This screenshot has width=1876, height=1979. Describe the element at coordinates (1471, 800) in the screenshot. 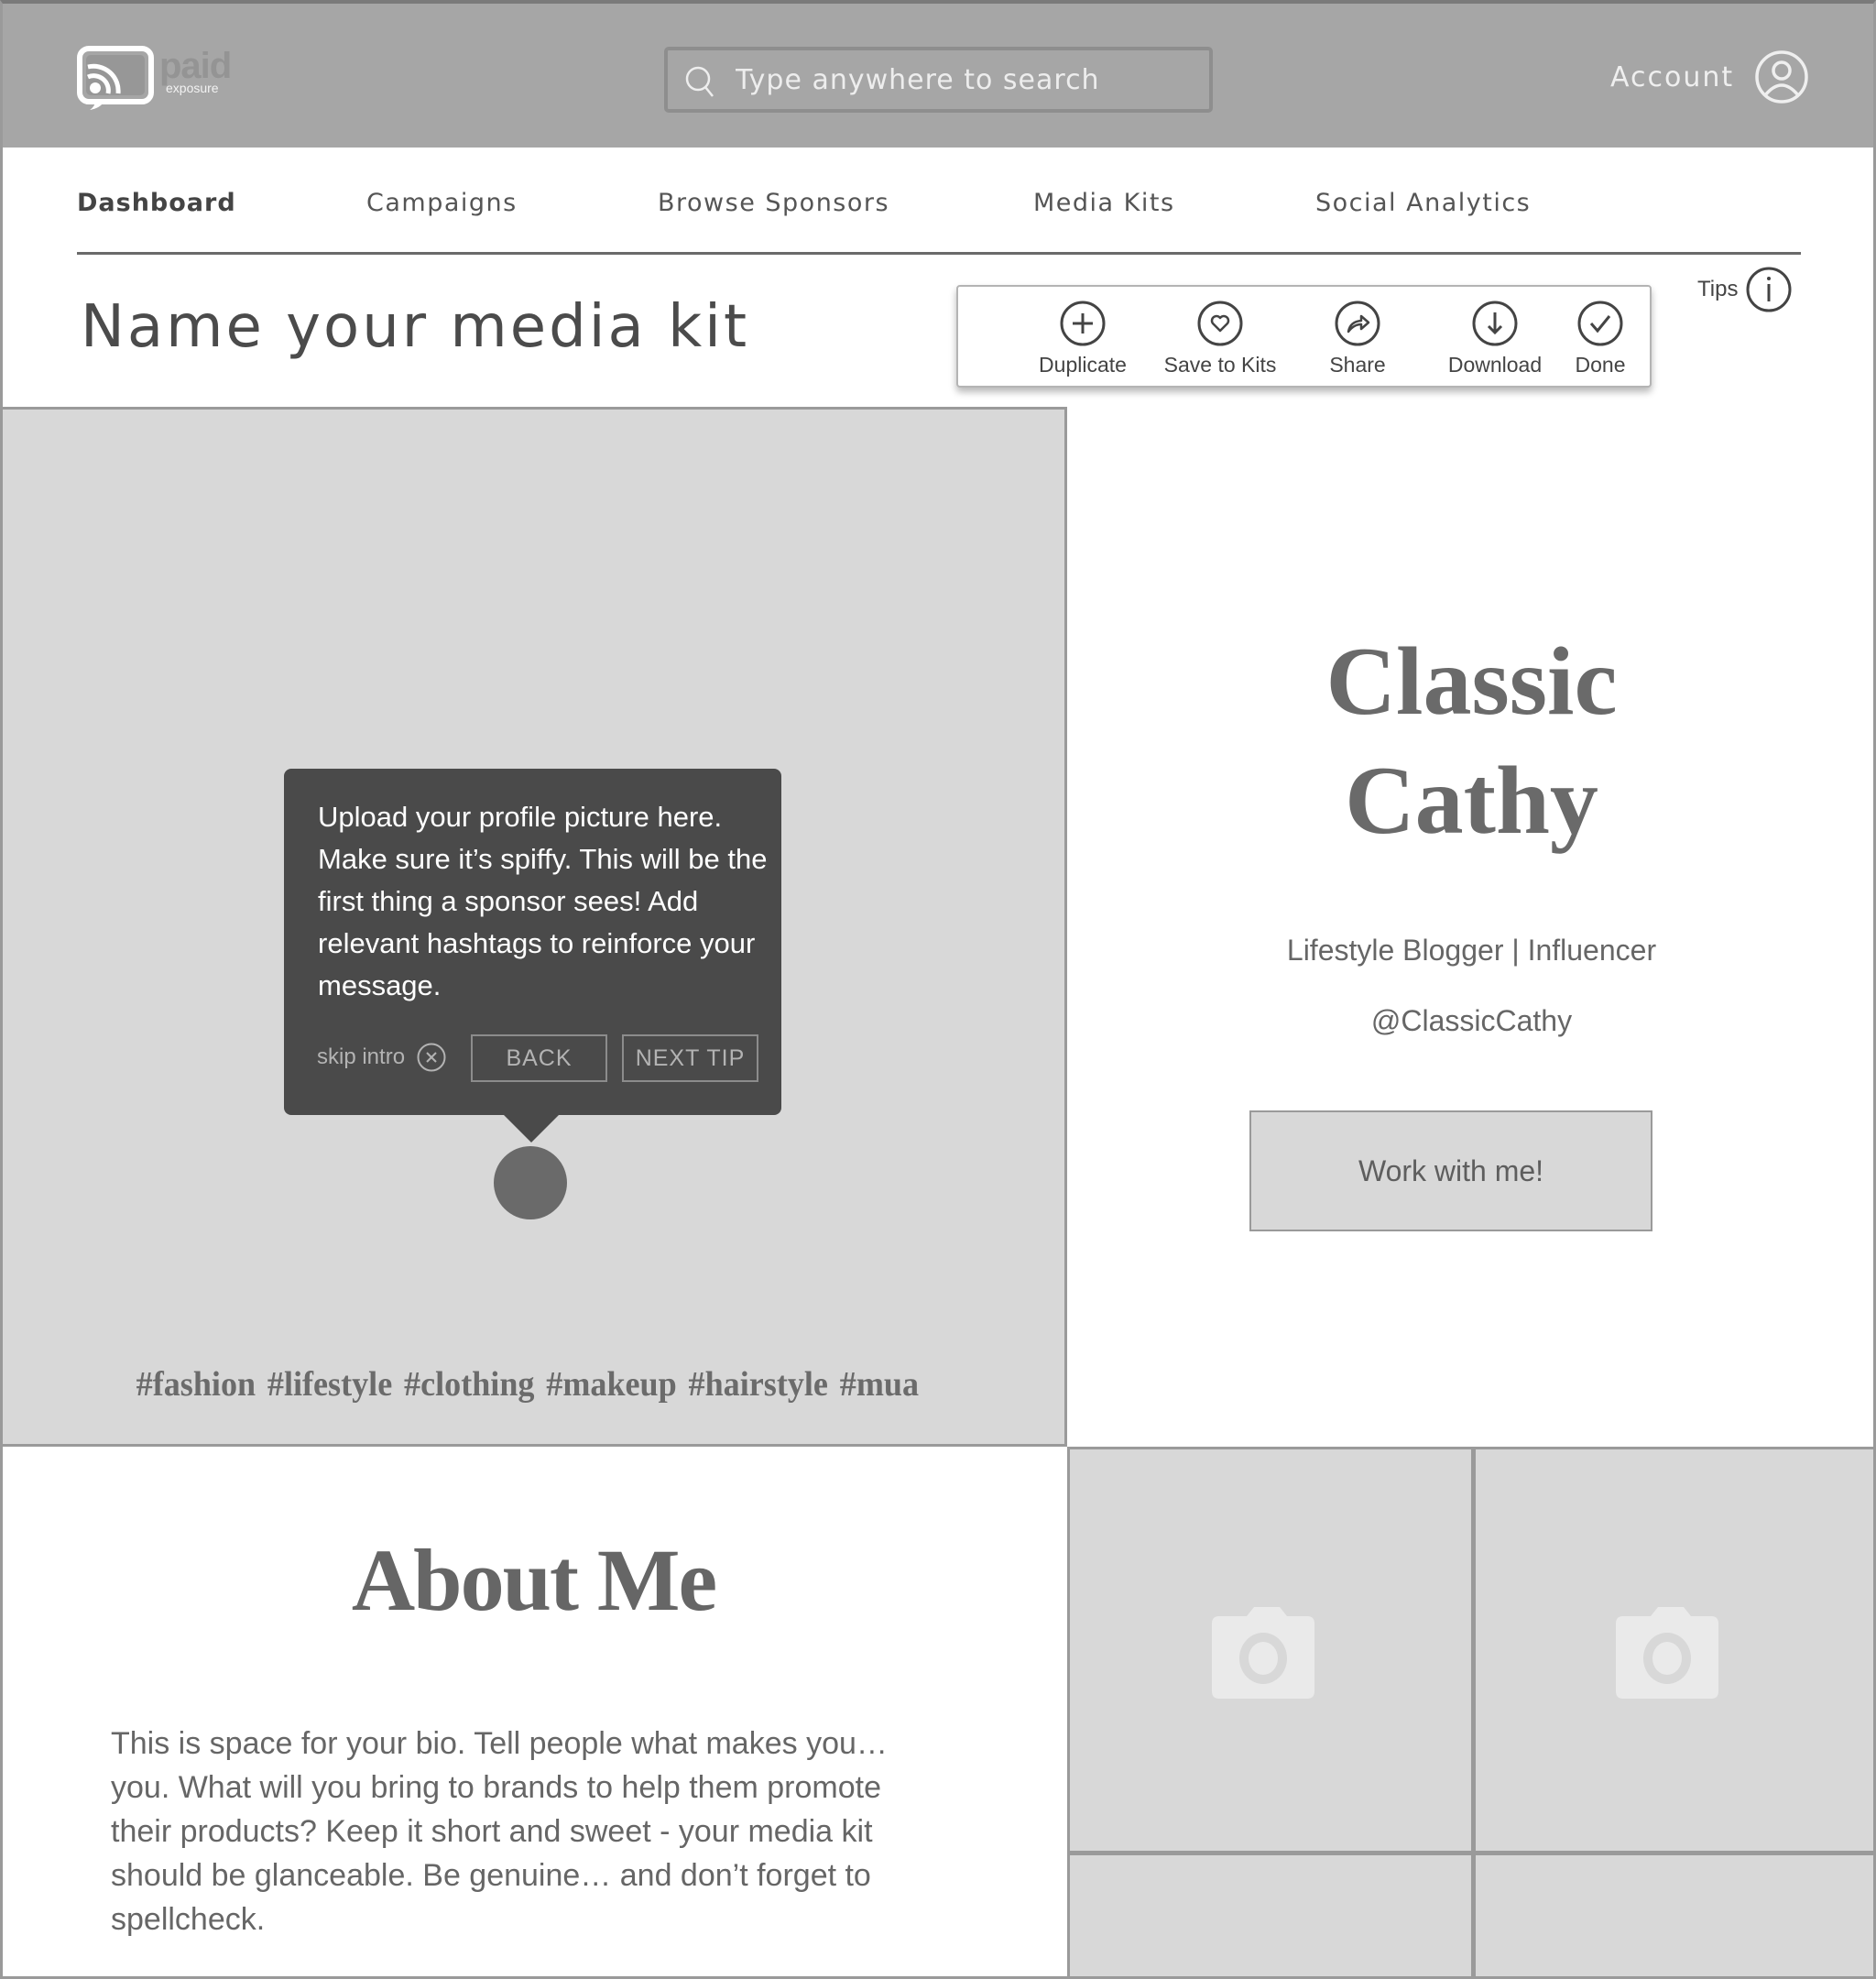

I see `profile-name-line-2: Cathy` at that location.